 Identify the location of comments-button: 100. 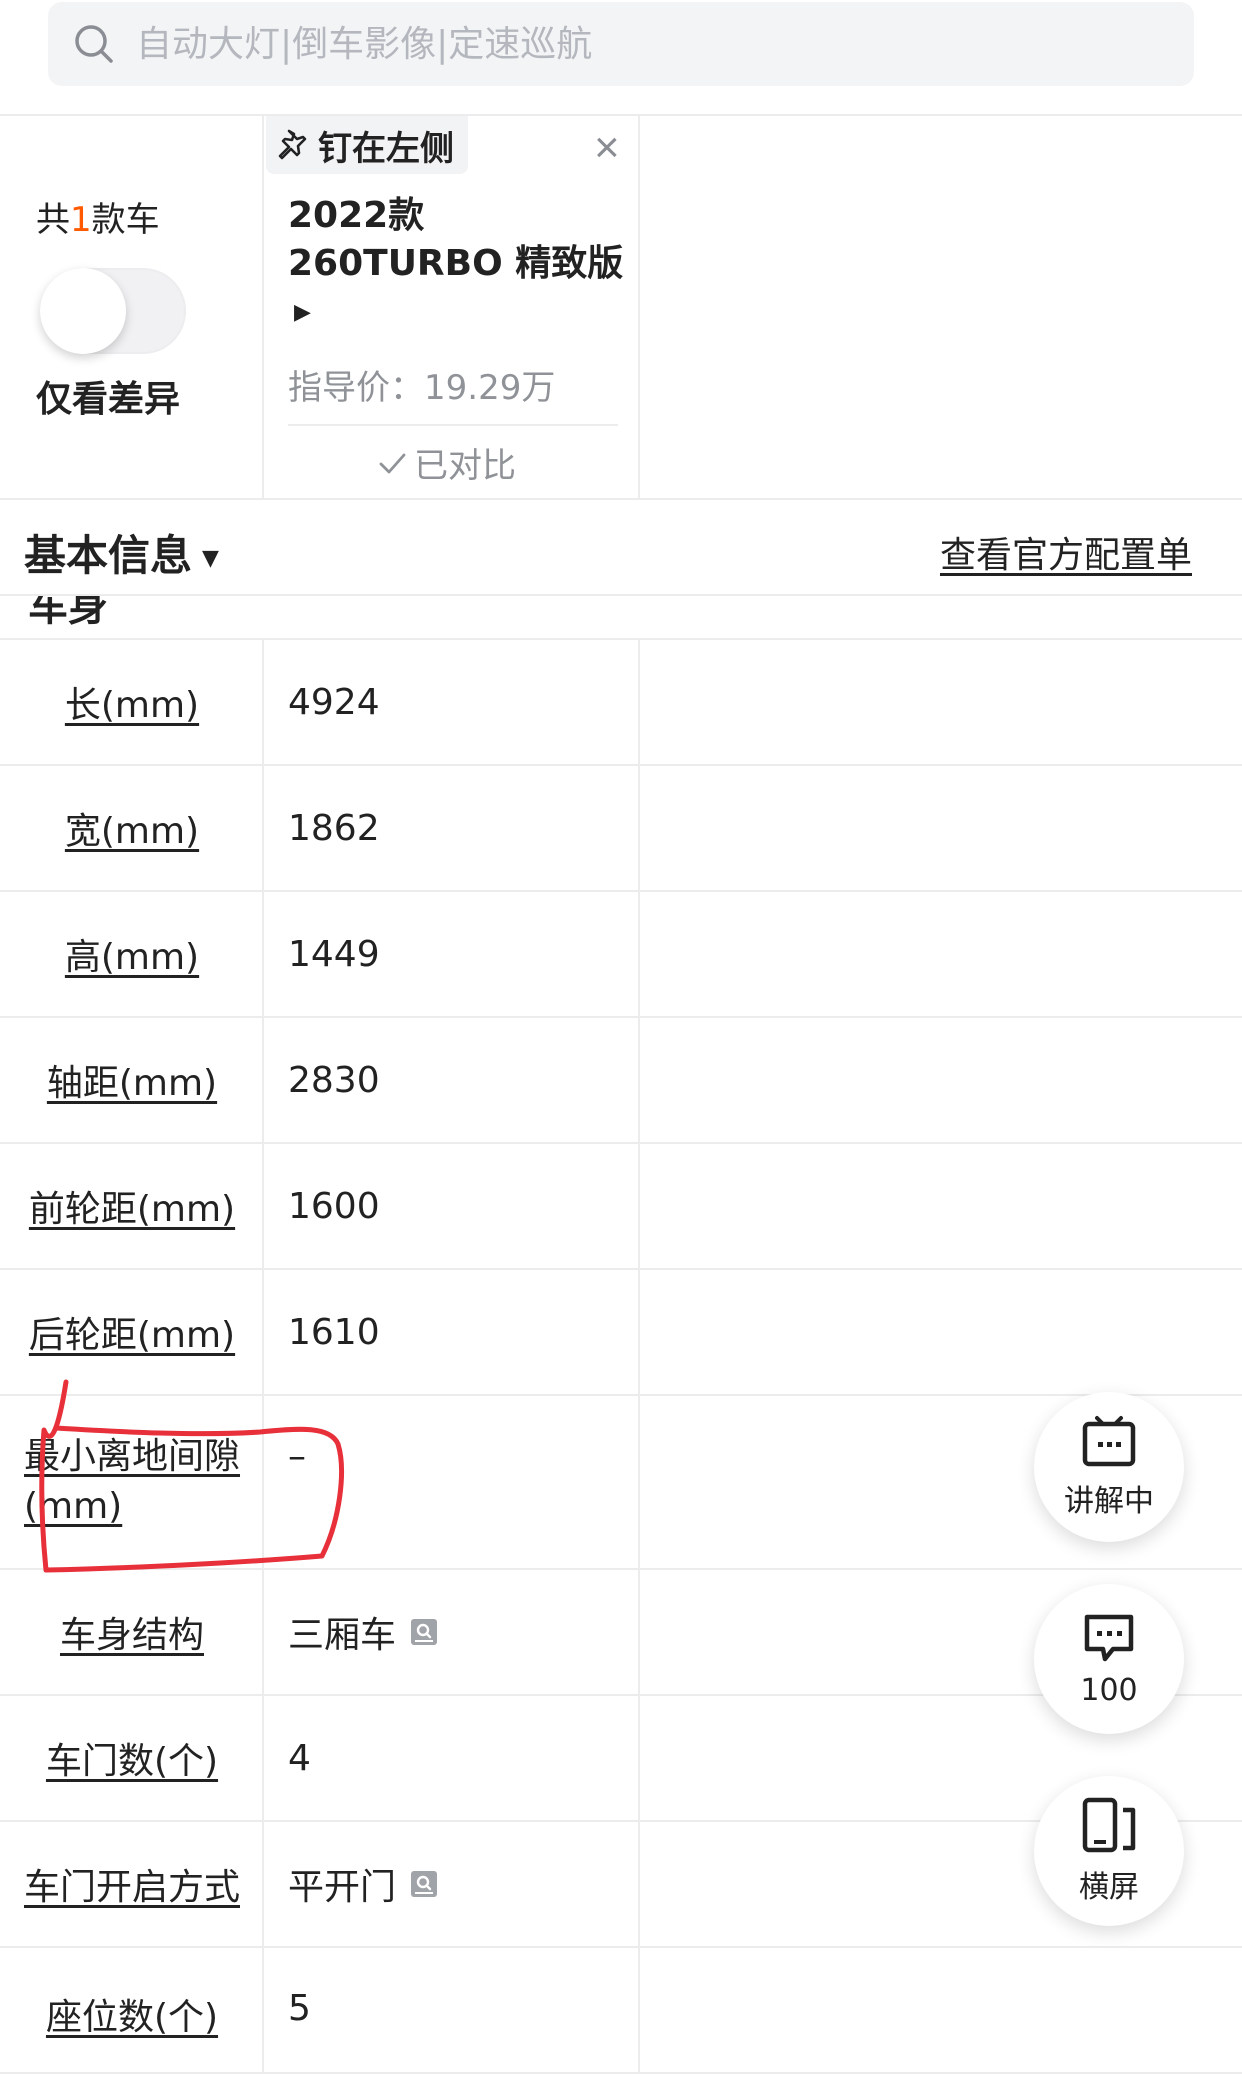
(1109, 1659).